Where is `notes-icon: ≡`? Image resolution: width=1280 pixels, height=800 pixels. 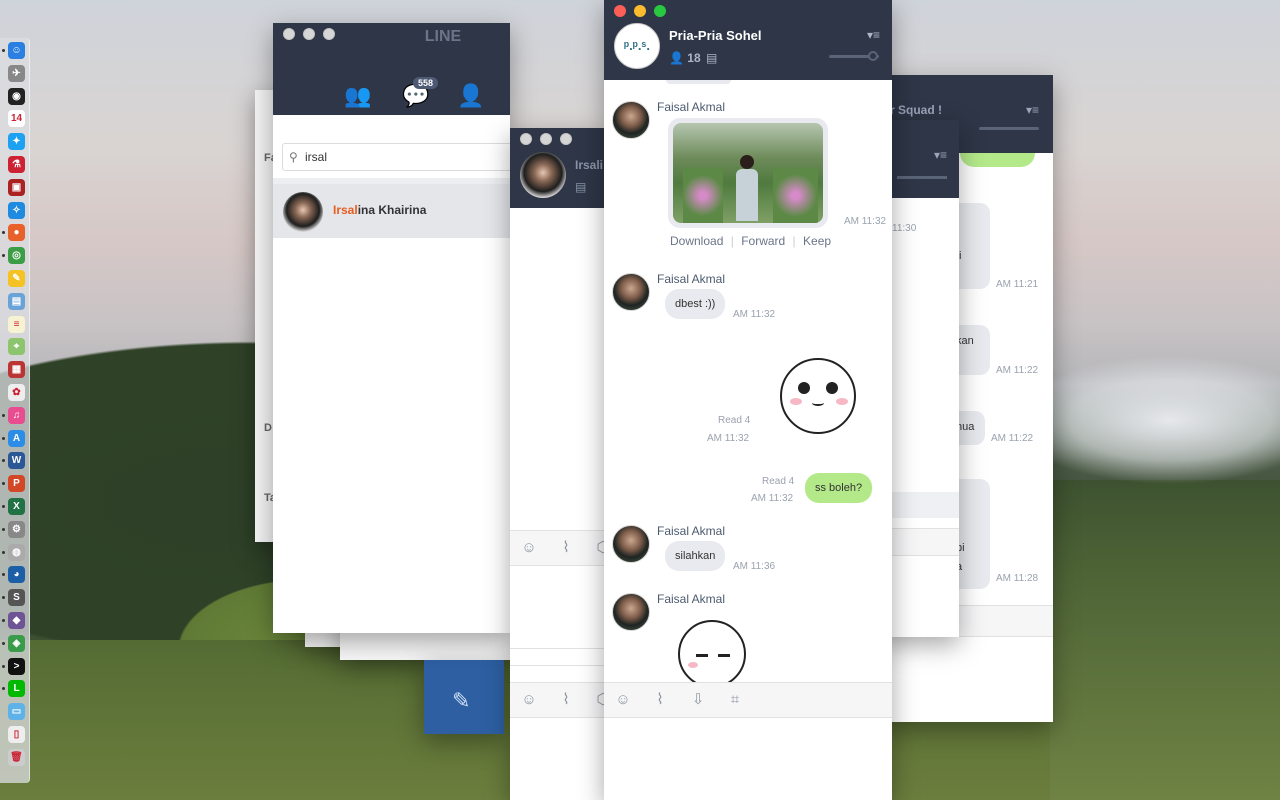 notes-icon: ≡ is located at coordinates (16, 324).